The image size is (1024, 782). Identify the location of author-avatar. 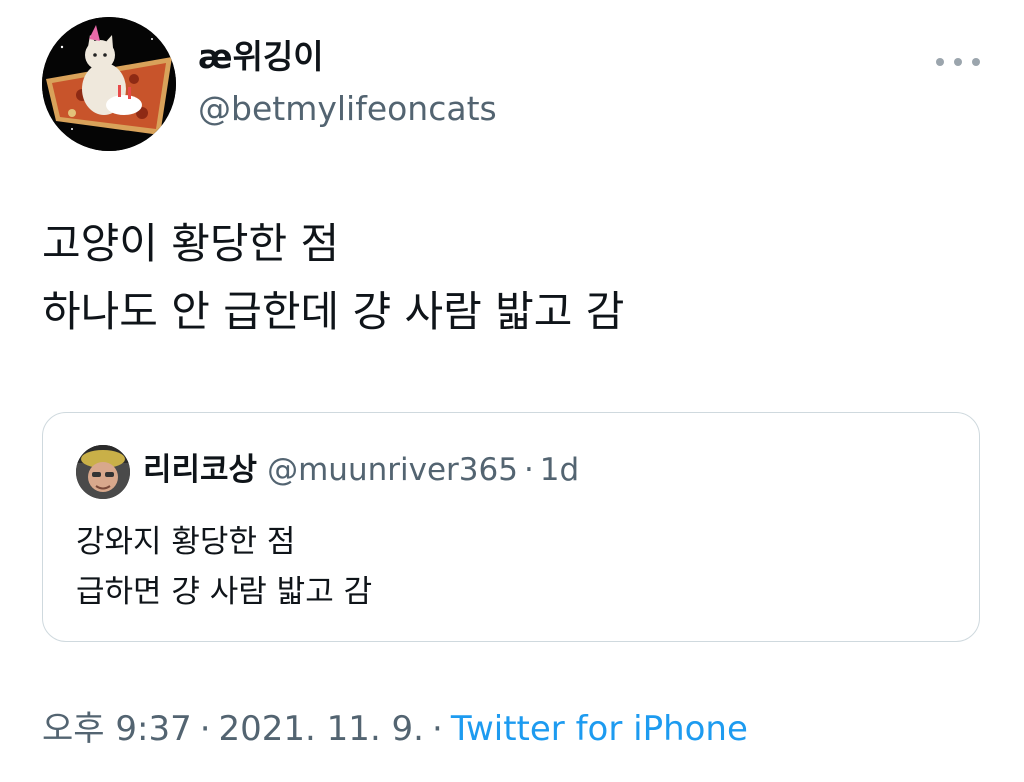
(109, 84).